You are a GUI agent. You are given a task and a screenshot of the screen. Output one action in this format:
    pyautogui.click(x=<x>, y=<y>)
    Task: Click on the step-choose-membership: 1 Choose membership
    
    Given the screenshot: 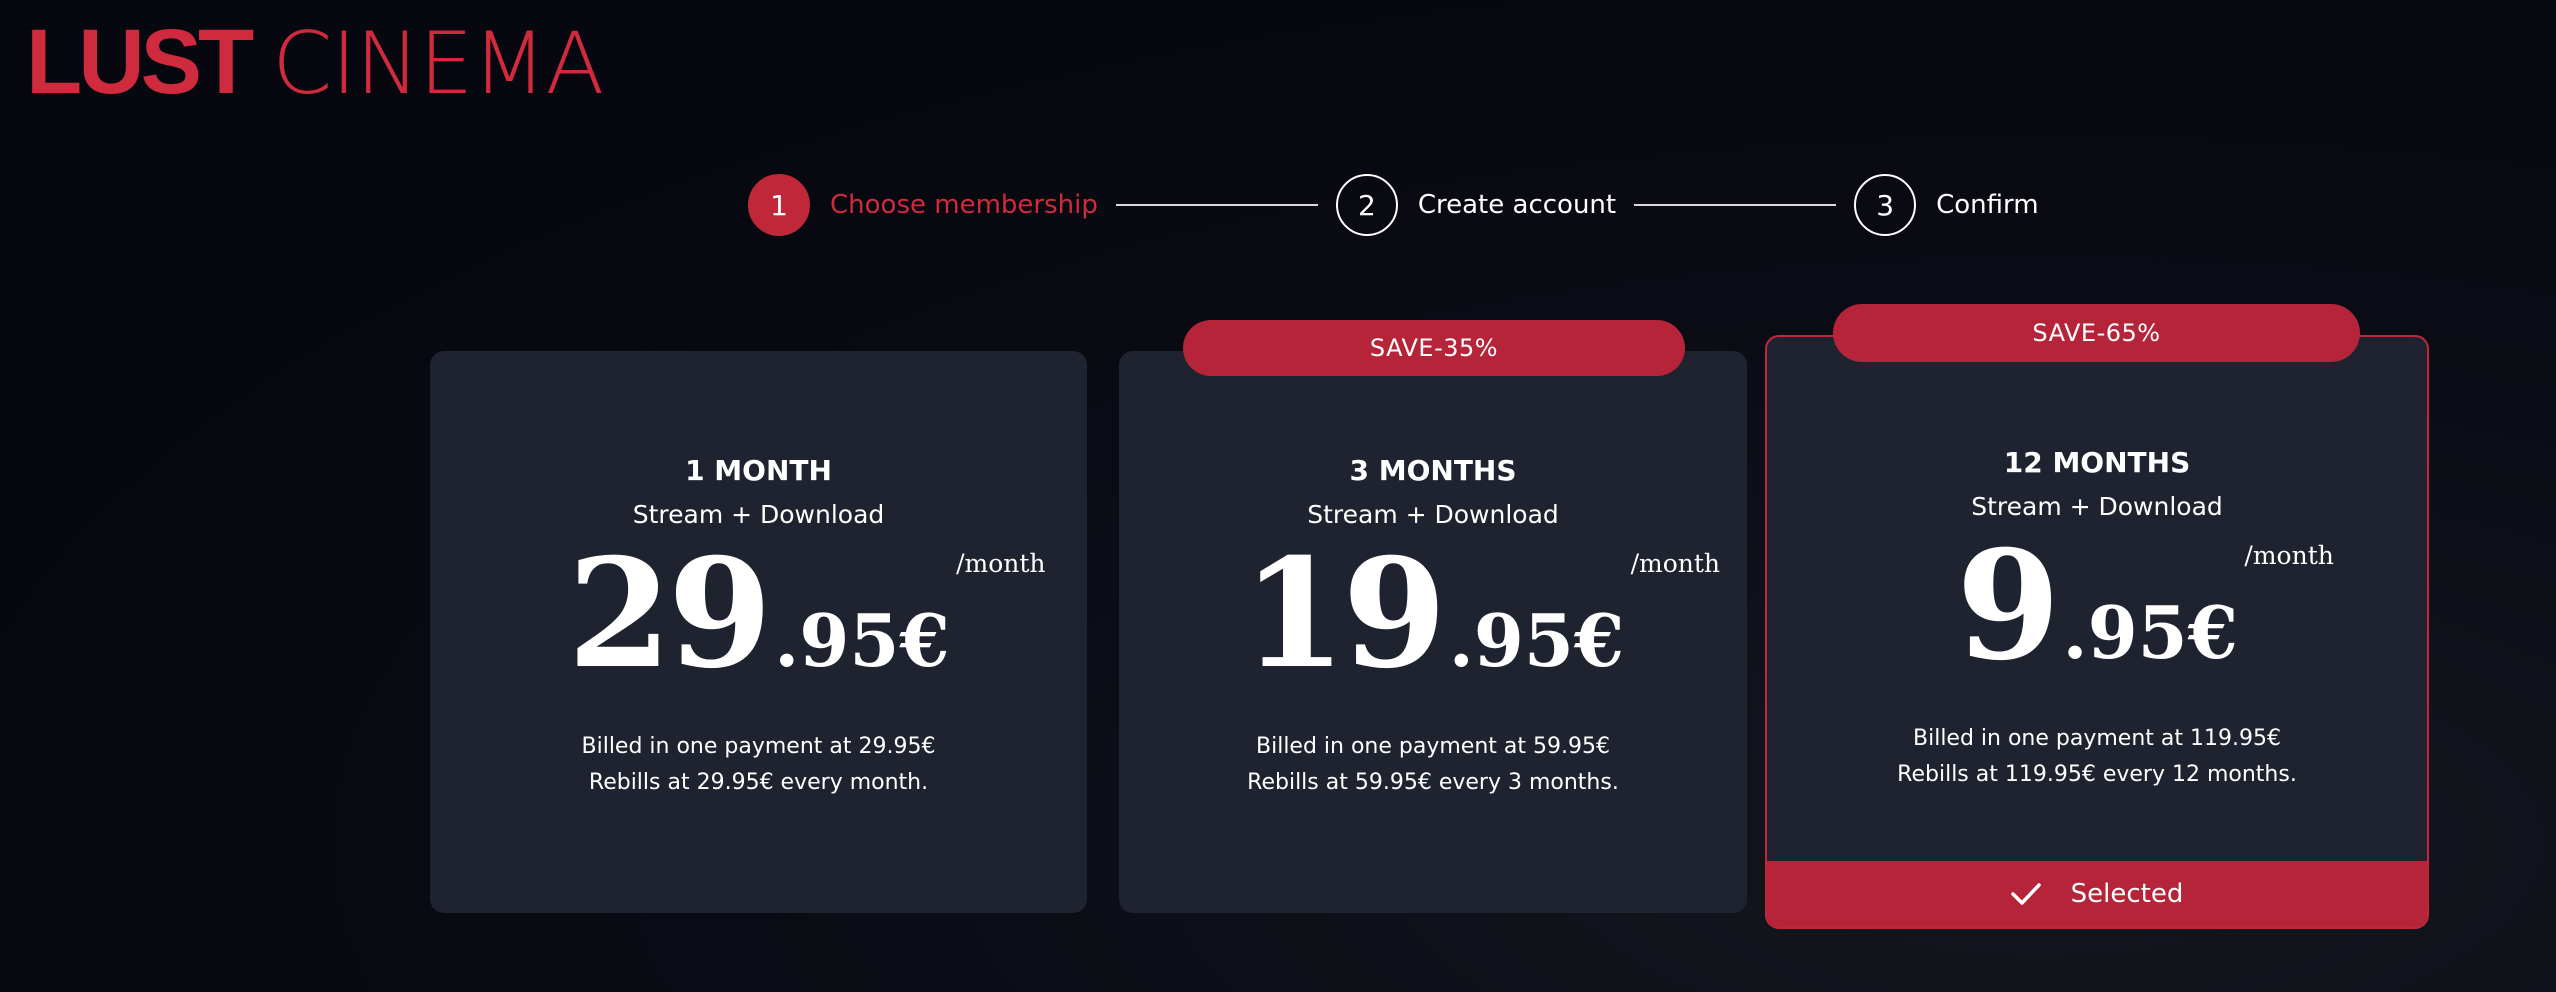 What is the action you would take?
    pyautogui.click(x=923, y=205)
    